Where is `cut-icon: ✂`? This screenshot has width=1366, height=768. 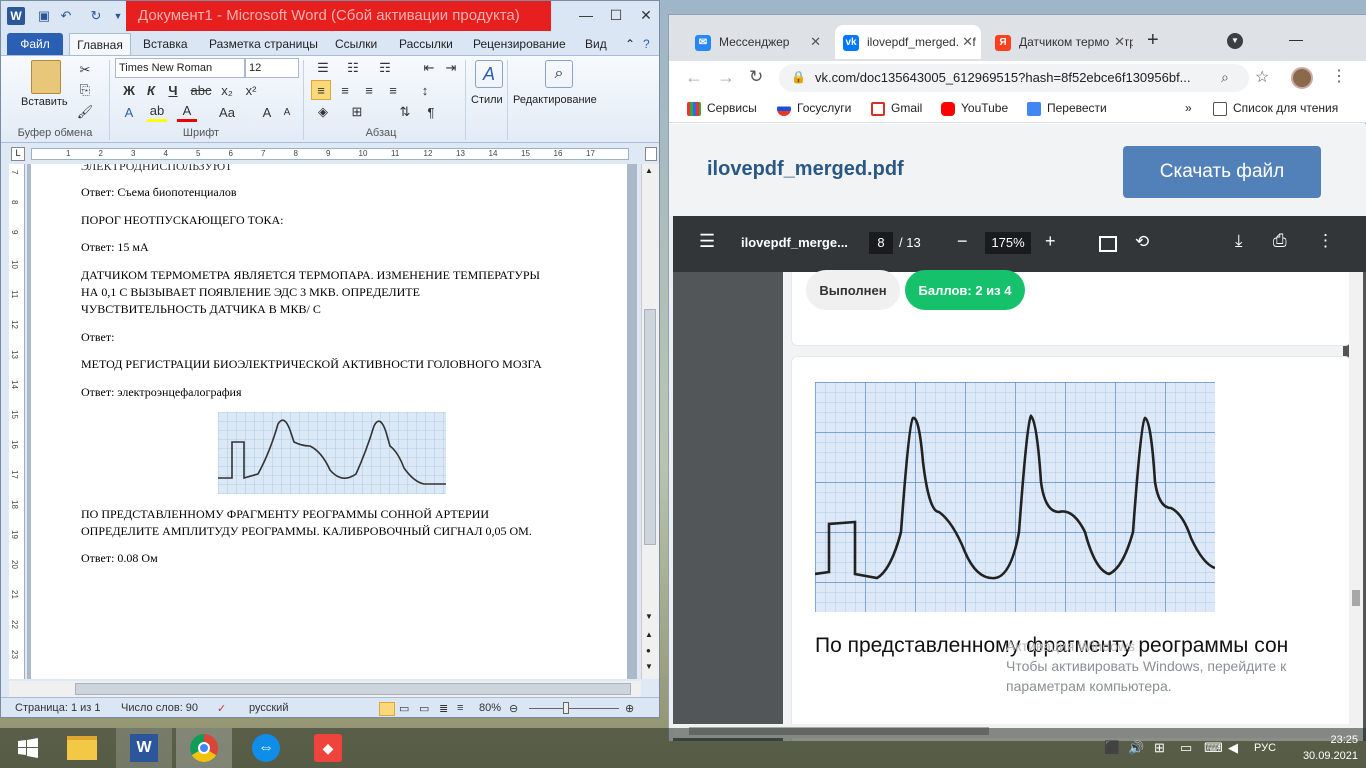 cut-icon: ✂ is located at coordinates (85, 70).